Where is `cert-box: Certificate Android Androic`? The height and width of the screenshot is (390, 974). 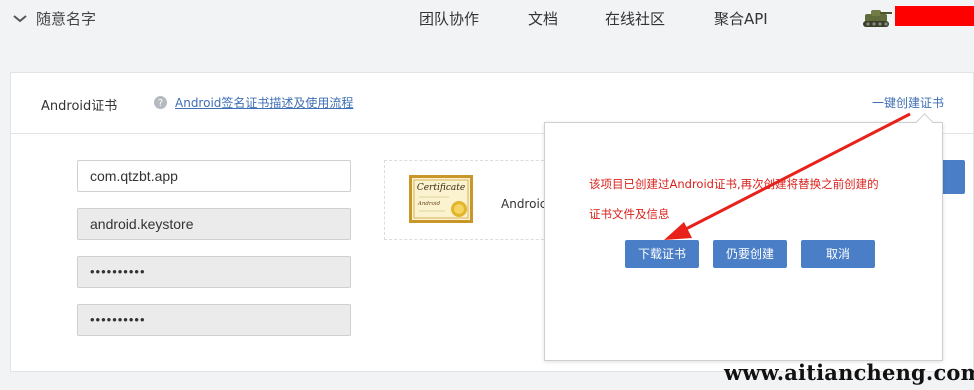 cert-box: Certificate Android Androic is located at coordinates (474, 200).